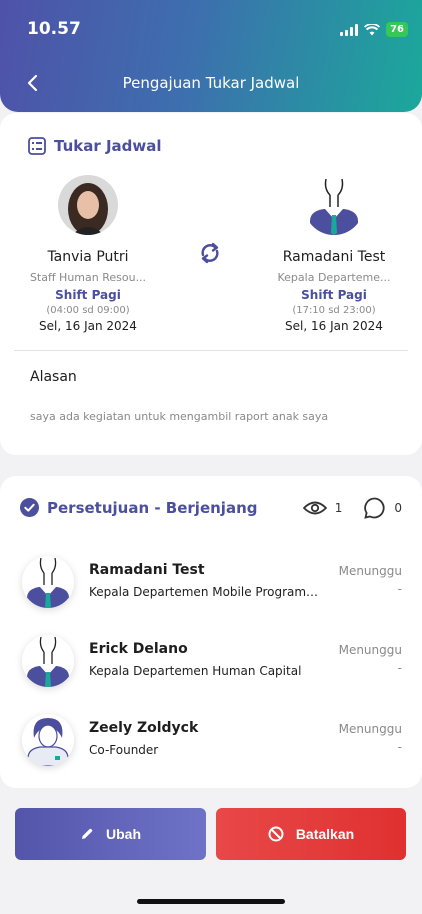 The image size is (422, 914). Describe the element at coordinates (195, 671) in the screenshot. I see `approver-role: Kepala Departemen Human Capital` at that location.